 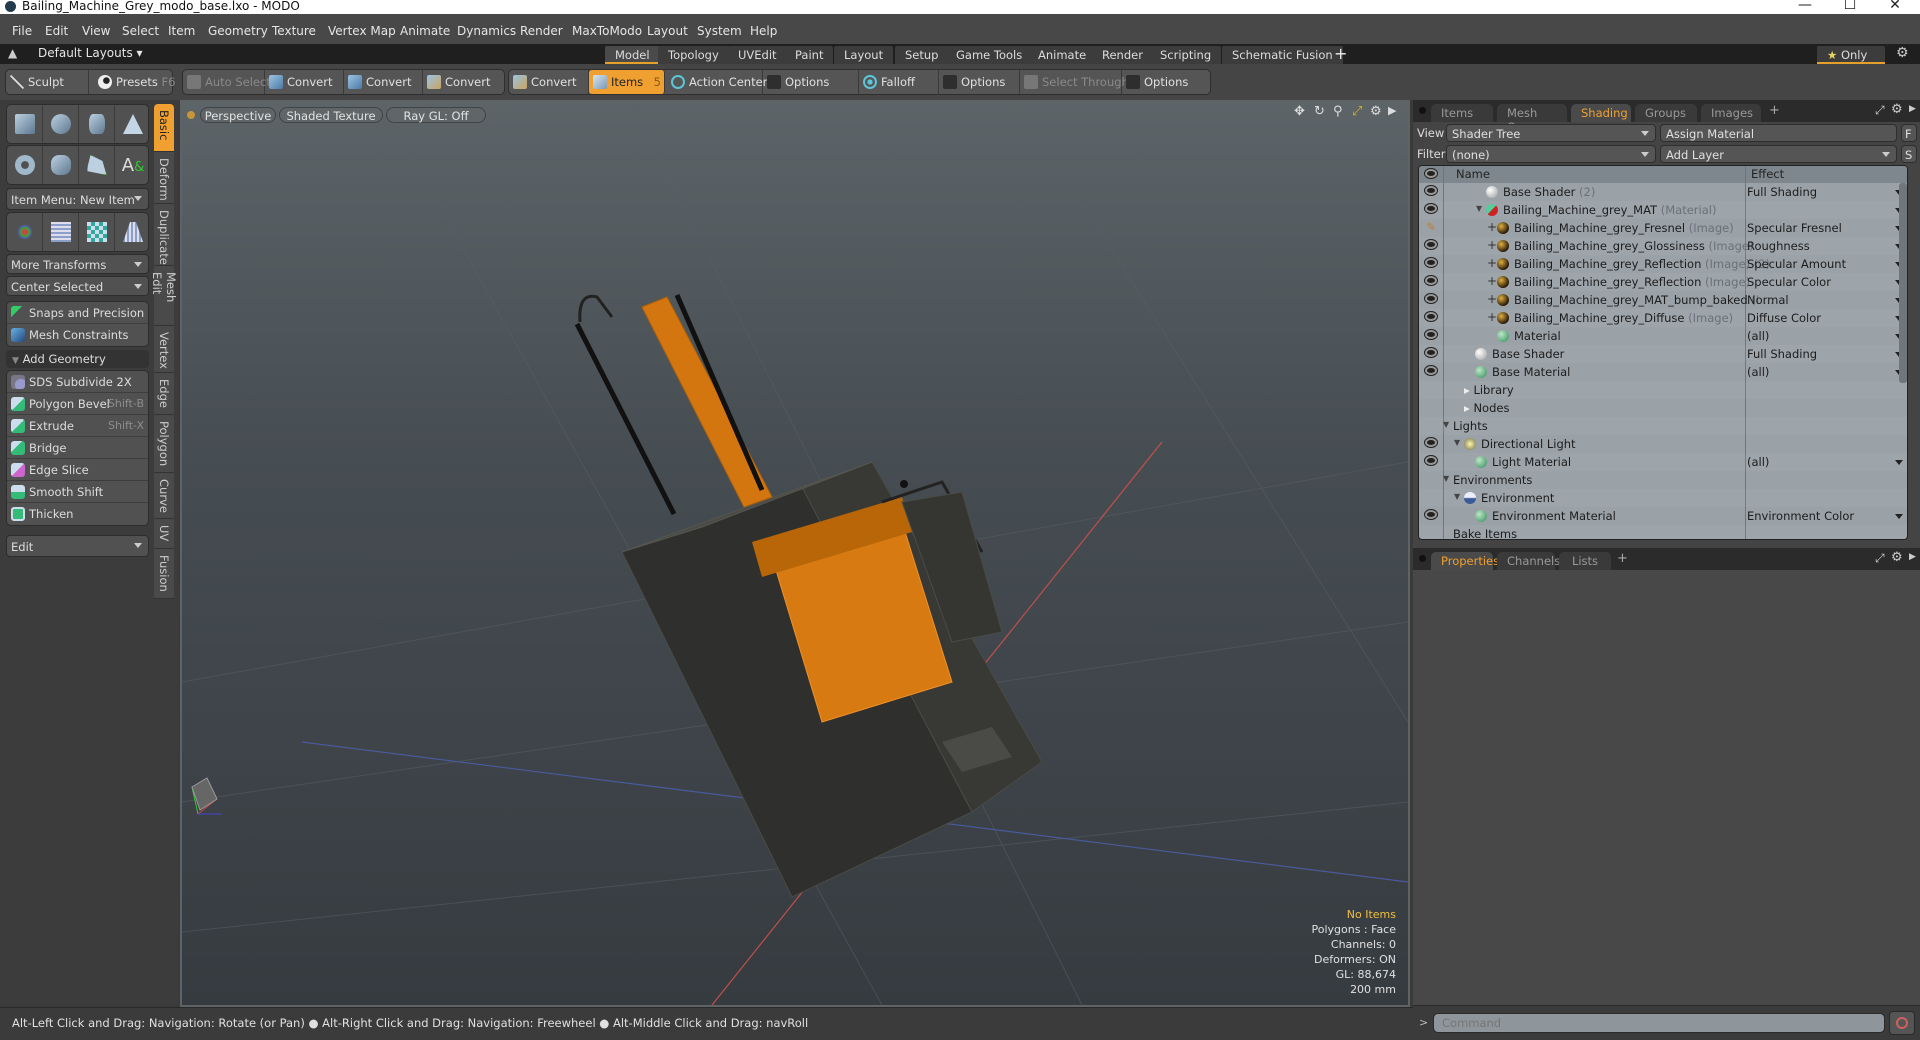 What do you see at coordinates (1422, 558) in the screenshot?
I see `panel-menu-icon` at bounding box center [1422, 558].